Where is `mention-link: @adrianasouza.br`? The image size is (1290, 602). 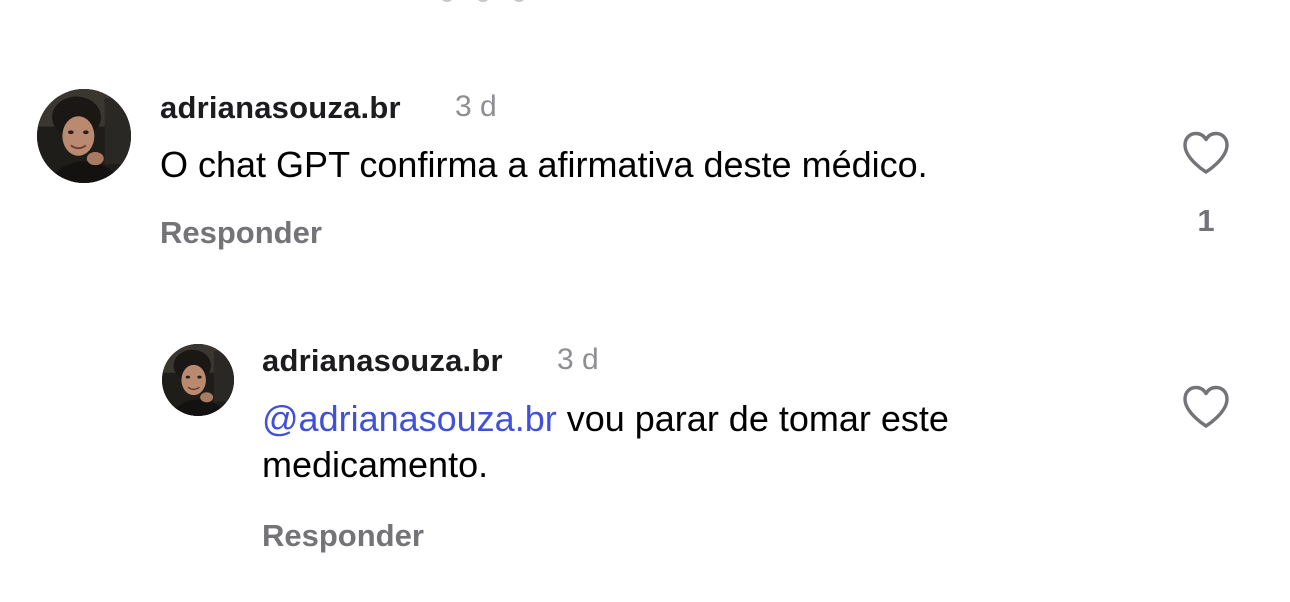 mention-link: @adrianasouza.br is located at coordinates (409, 418).